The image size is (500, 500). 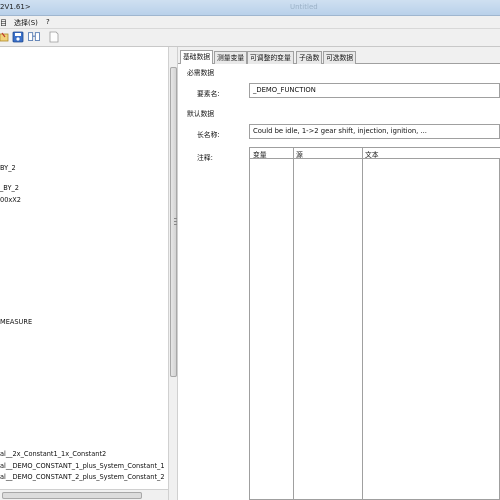 What do you see at coordinates (18, 37) in the screenshot?
I see `save-icon` at bounding box center [18, 37].